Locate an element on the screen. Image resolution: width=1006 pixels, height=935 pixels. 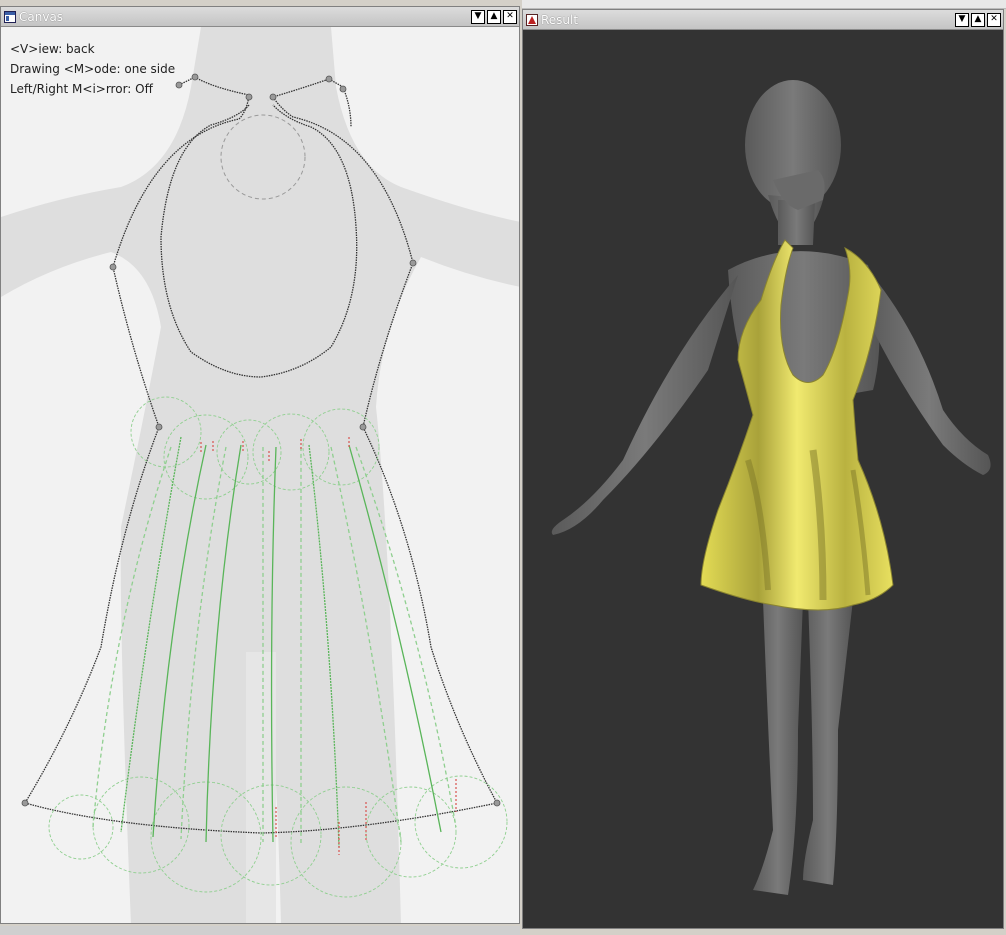
result-window-title: Result is located at coordinates (560, 19).